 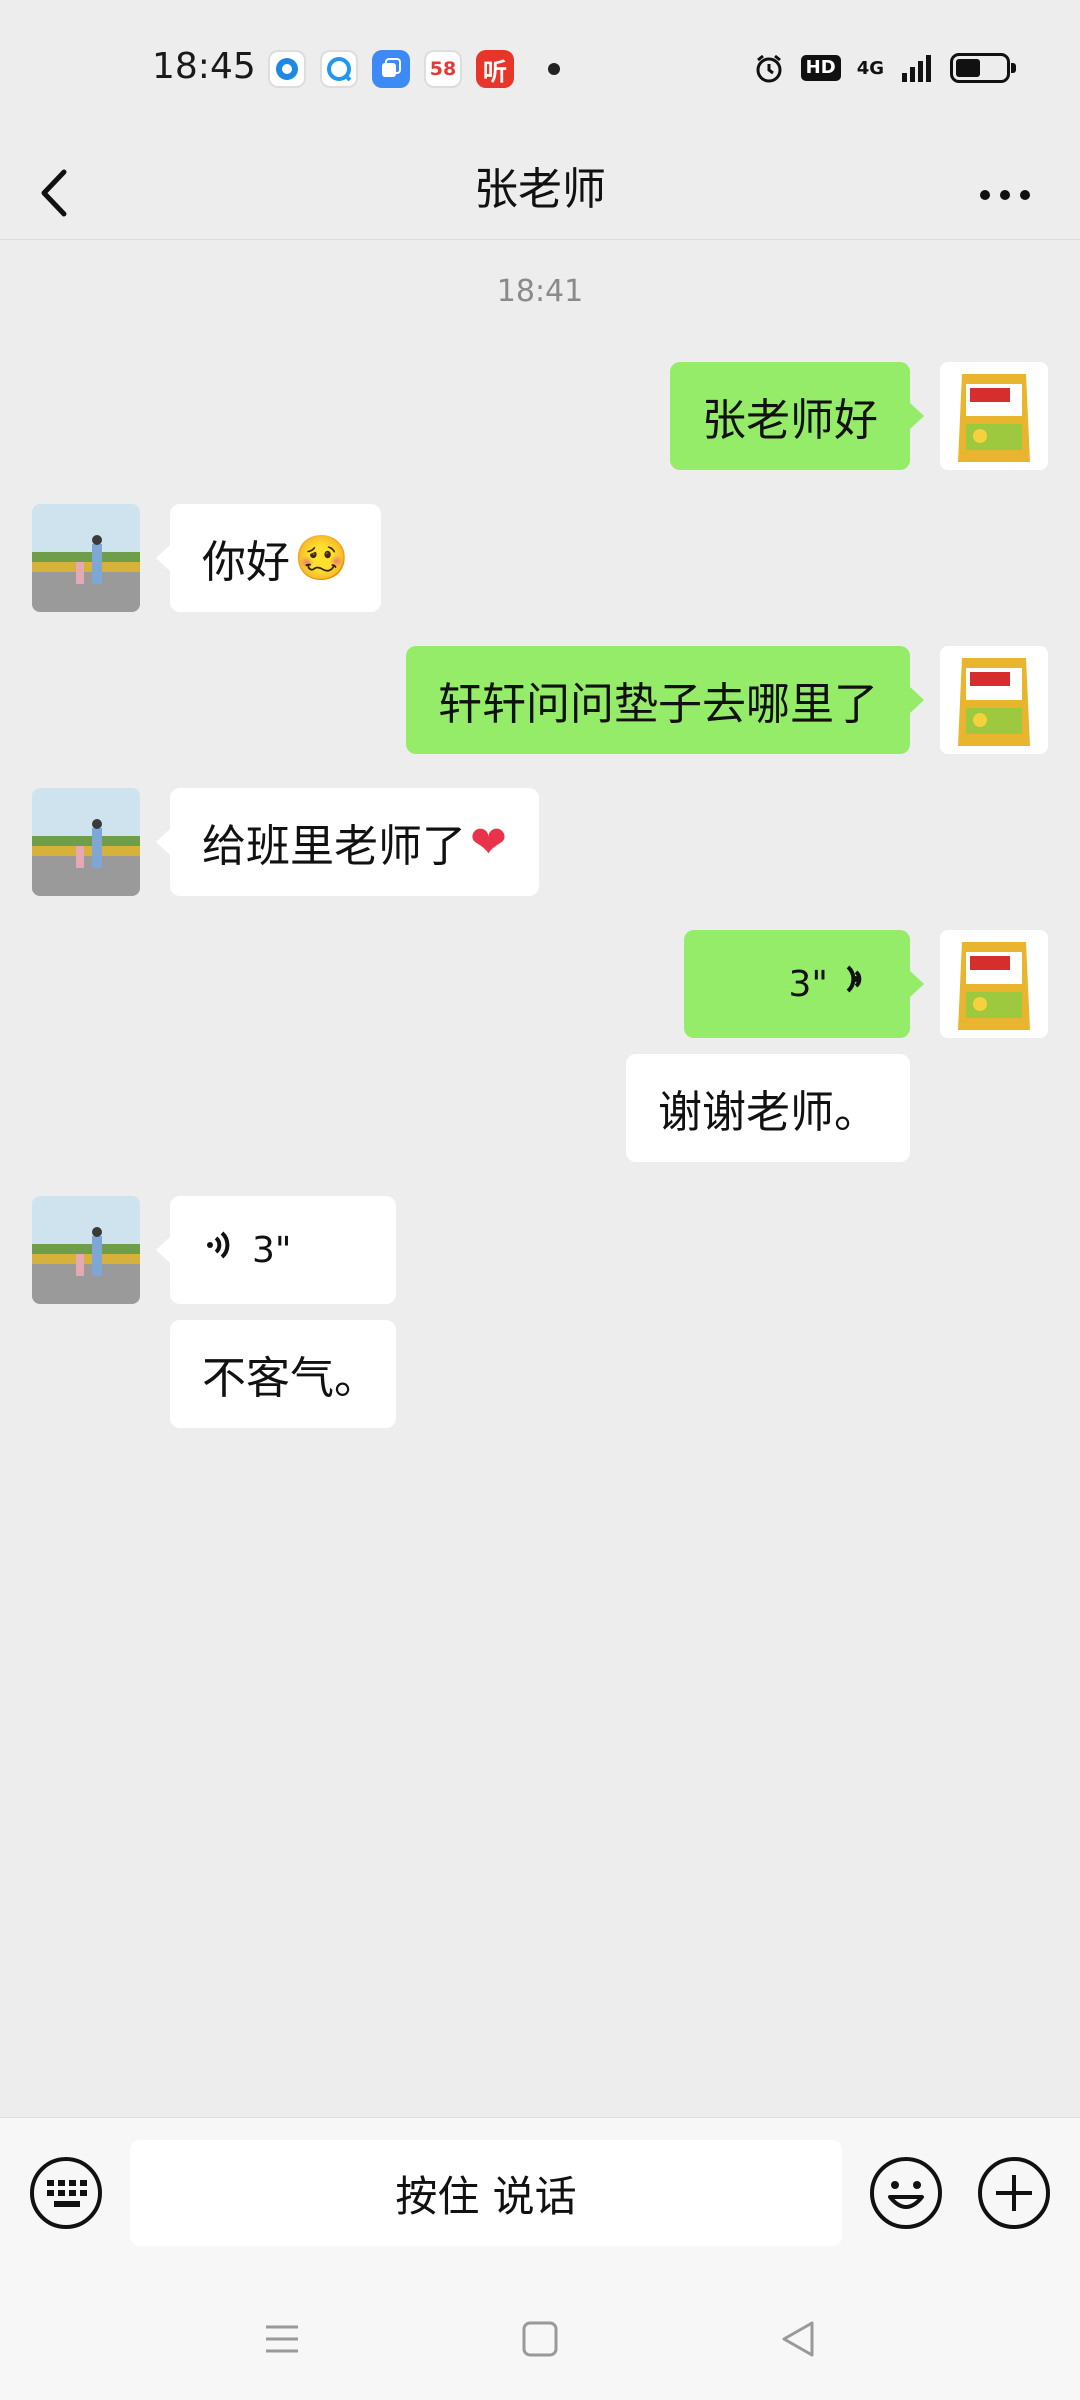 I want to click on 58-app-icon: 58, so click(x=443, y=69).